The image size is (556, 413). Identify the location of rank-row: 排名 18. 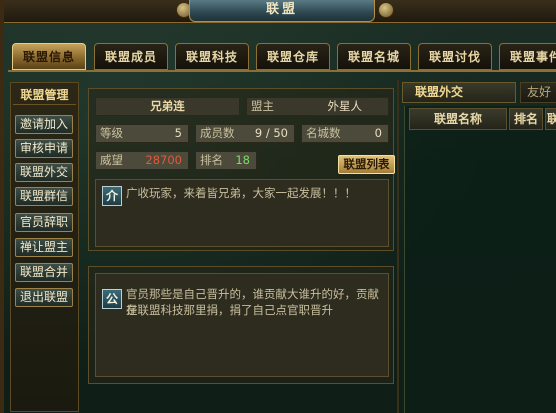
(226, 160).